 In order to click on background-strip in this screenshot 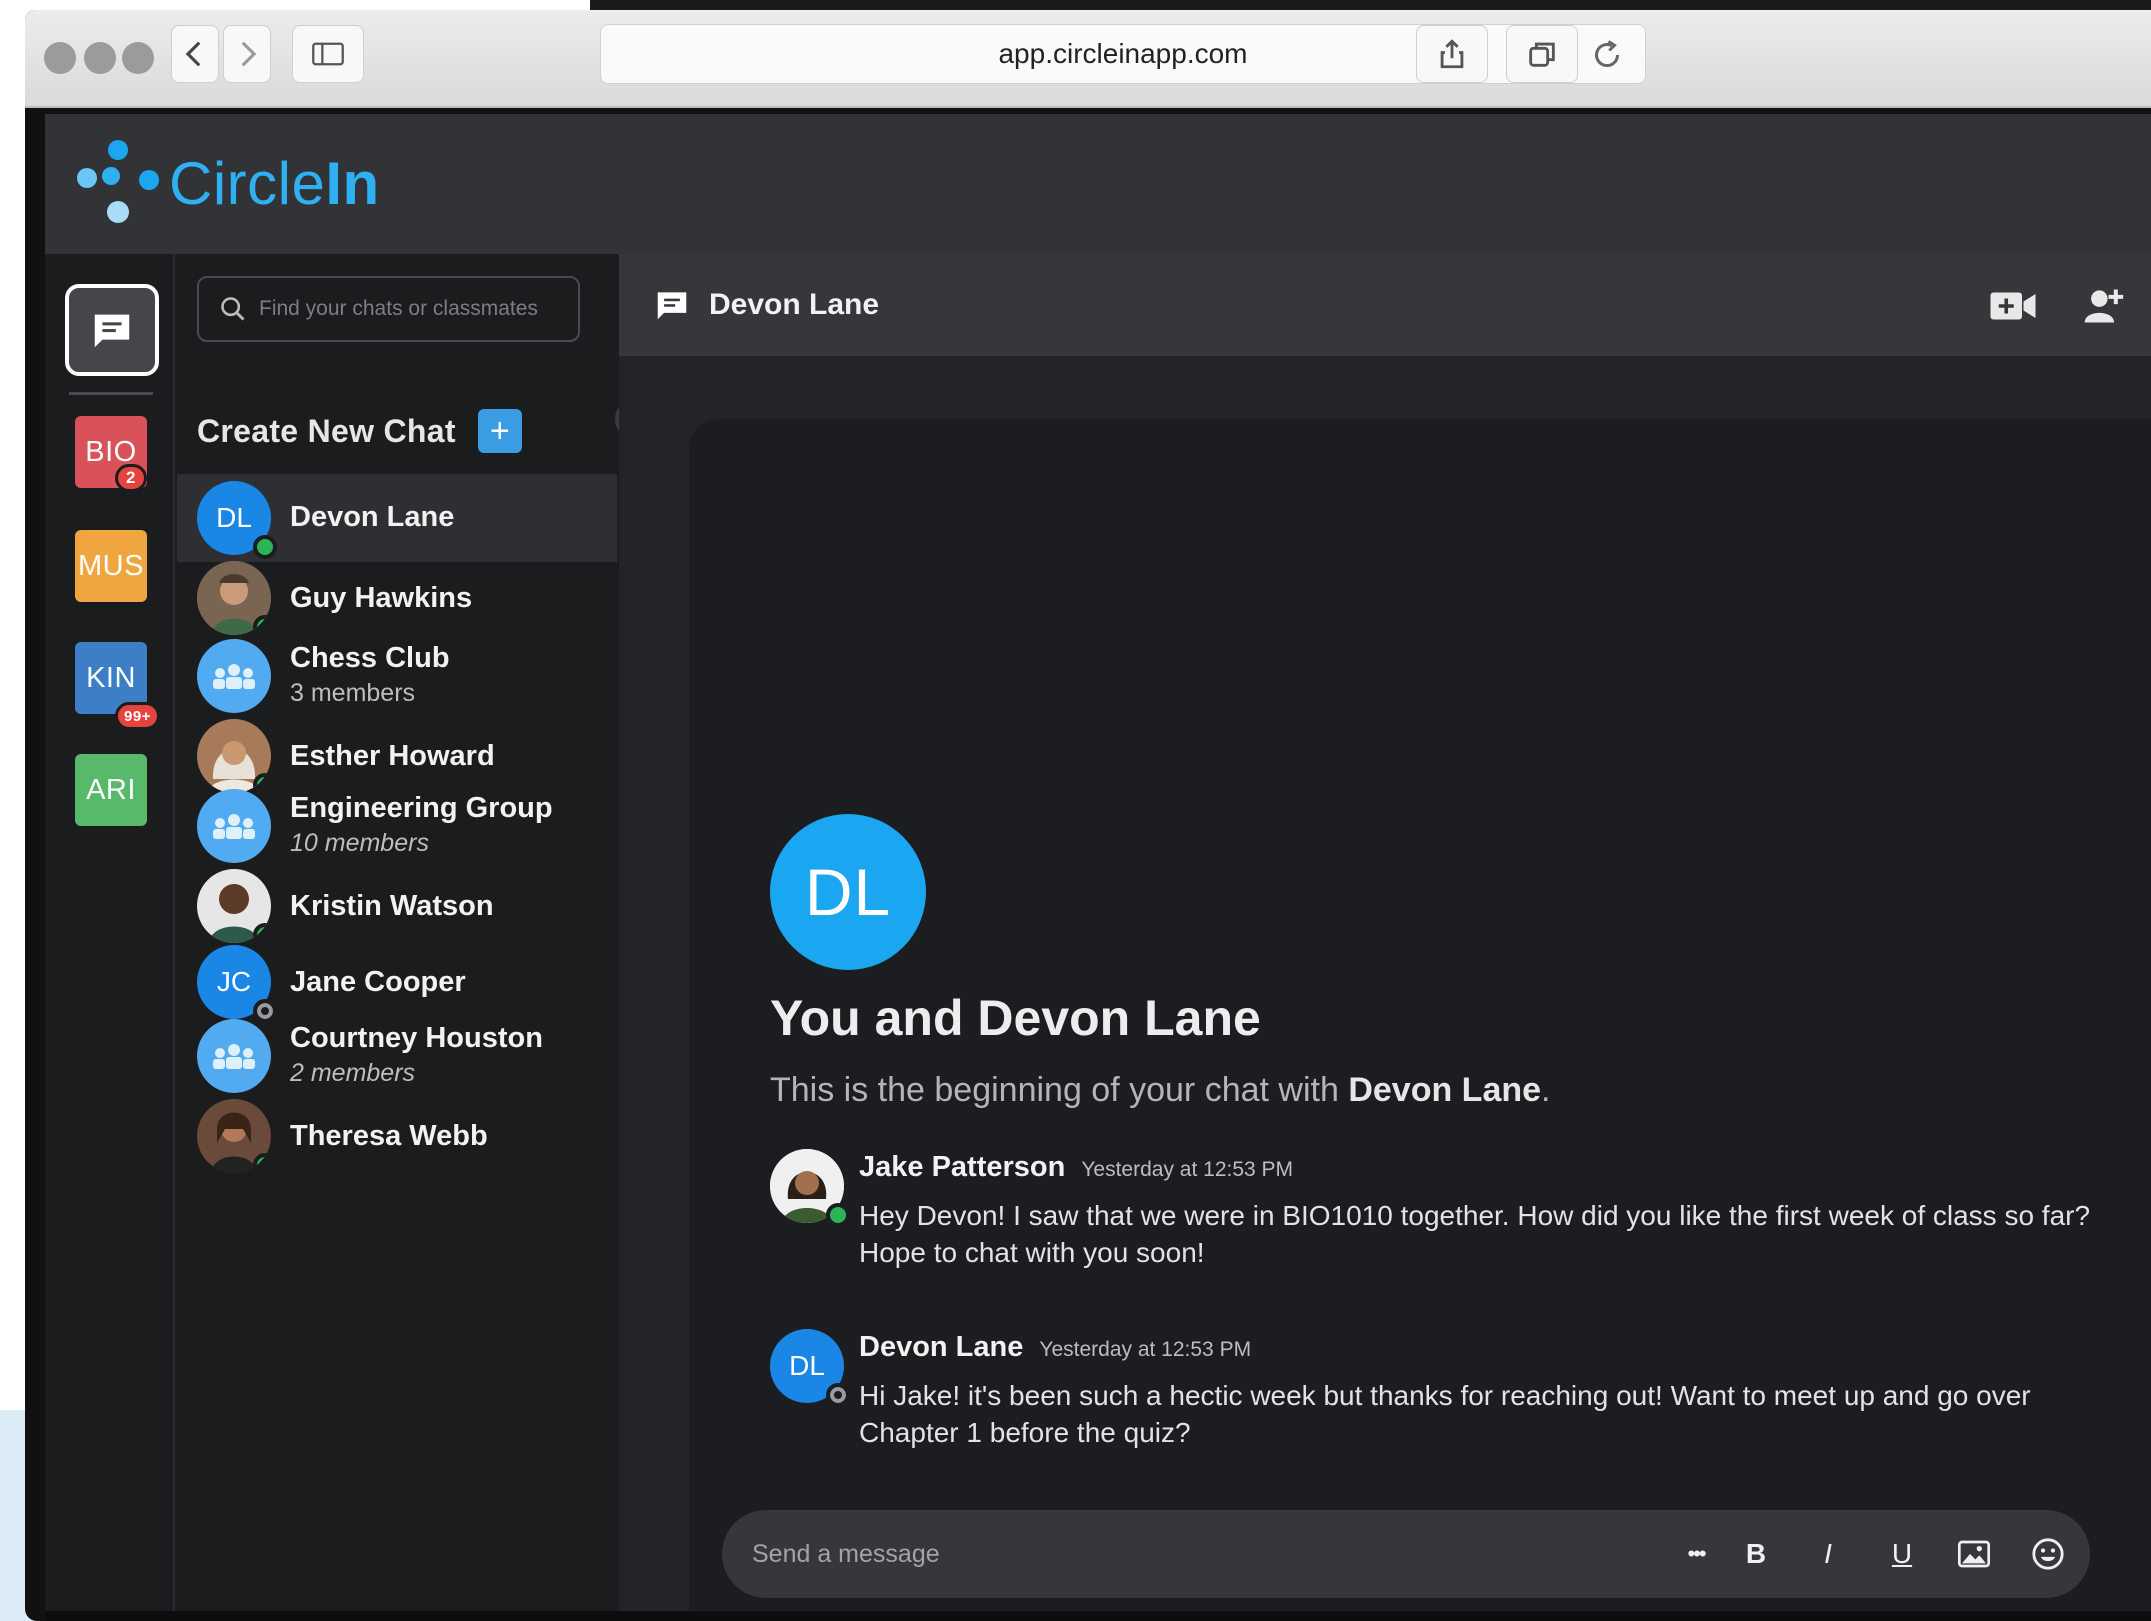, I will do `click(1370, 5)`.